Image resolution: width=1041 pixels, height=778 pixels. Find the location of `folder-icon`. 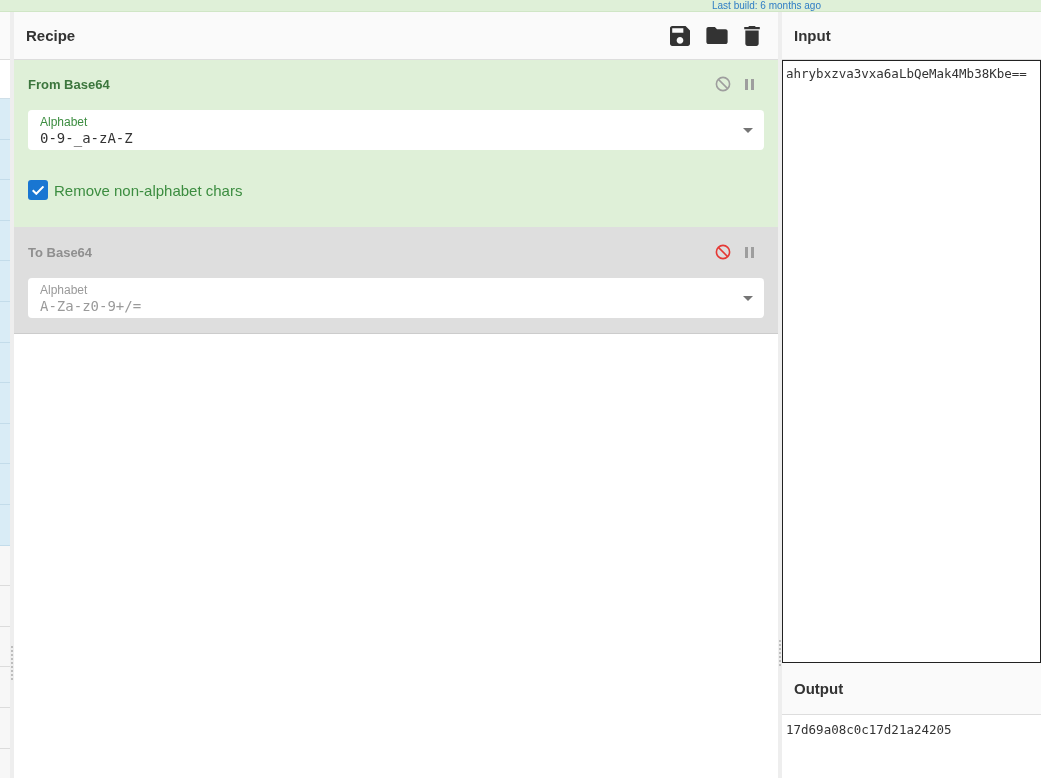

folder-icon is located at coordinates (717, 35).